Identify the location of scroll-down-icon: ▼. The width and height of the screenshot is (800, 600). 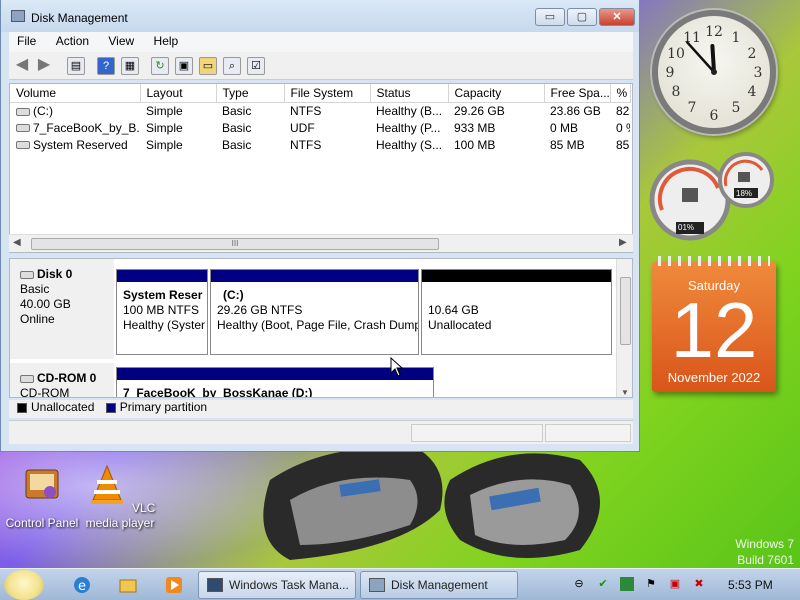
(625, 392).